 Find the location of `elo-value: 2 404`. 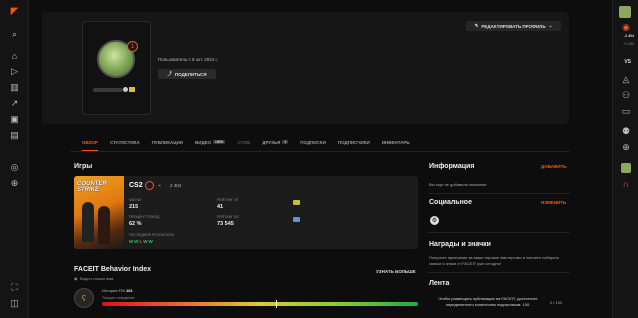

elo-value: 2 404 is located at coordinates (176, 185).